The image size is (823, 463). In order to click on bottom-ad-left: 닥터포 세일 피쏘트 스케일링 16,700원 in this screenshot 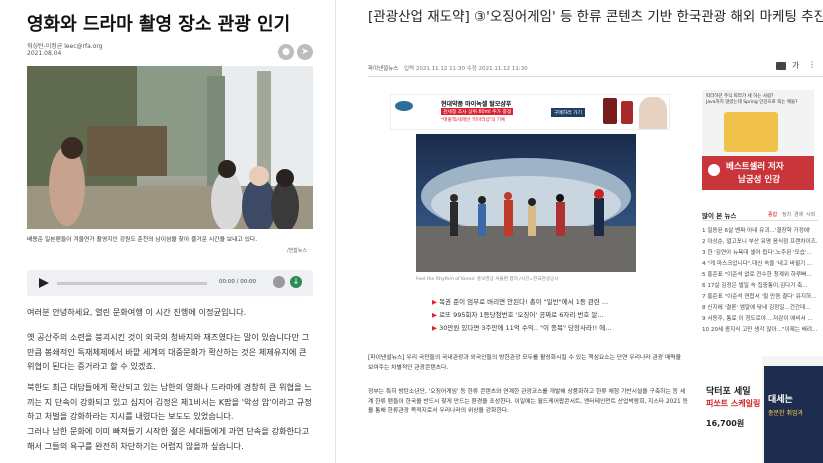, I will do `click(732, 409)`.